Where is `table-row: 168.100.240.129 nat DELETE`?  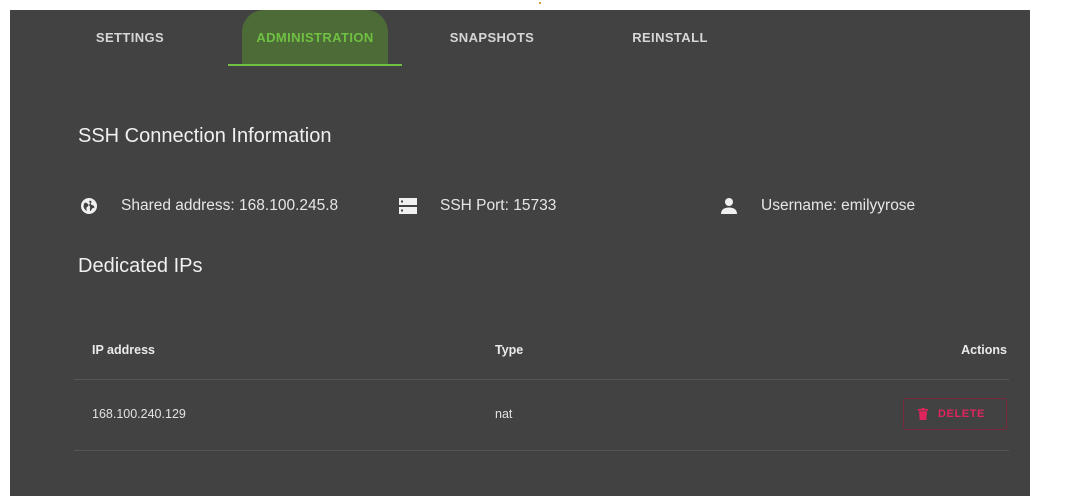
table-row: 168.100.240.129 nat DELETE is located at coordinates (541, 415).